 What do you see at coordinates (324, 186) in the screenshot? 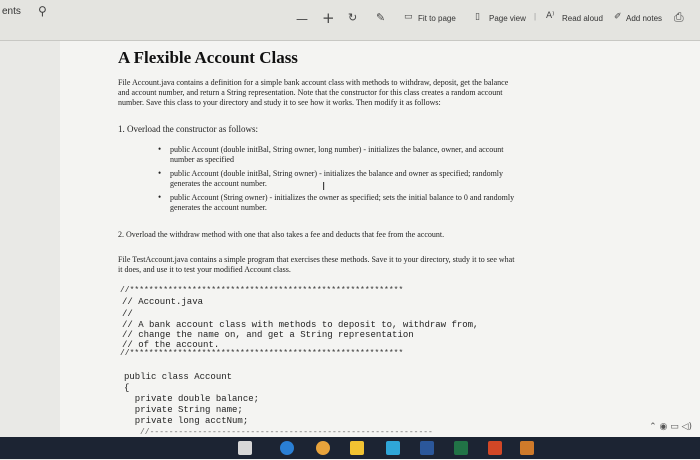
I see `text-cursor-icon: I` at bounding box center [324, 186].